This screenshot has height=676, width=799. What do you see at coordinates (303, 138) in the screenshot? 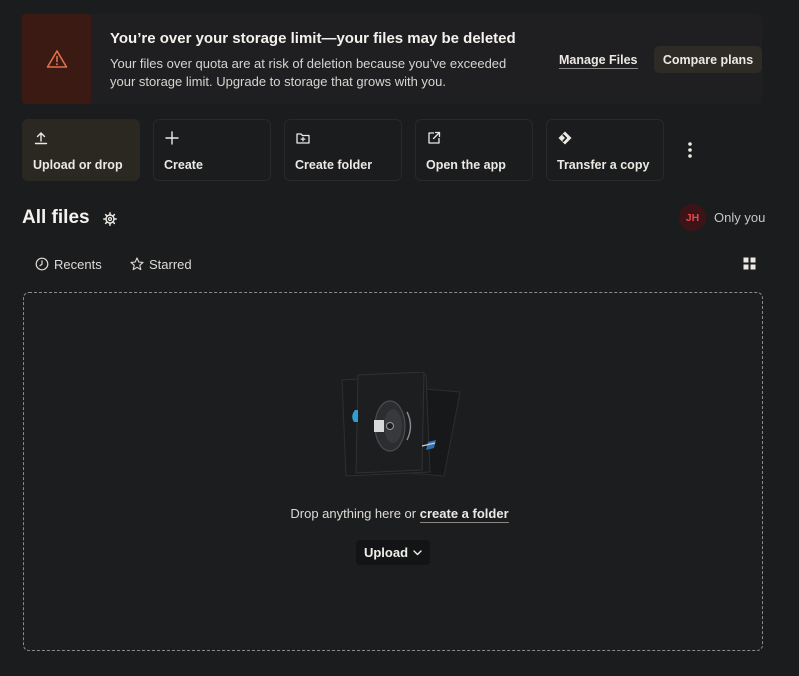
I see `folder-plus-icon` at bounding box center [303, 138].